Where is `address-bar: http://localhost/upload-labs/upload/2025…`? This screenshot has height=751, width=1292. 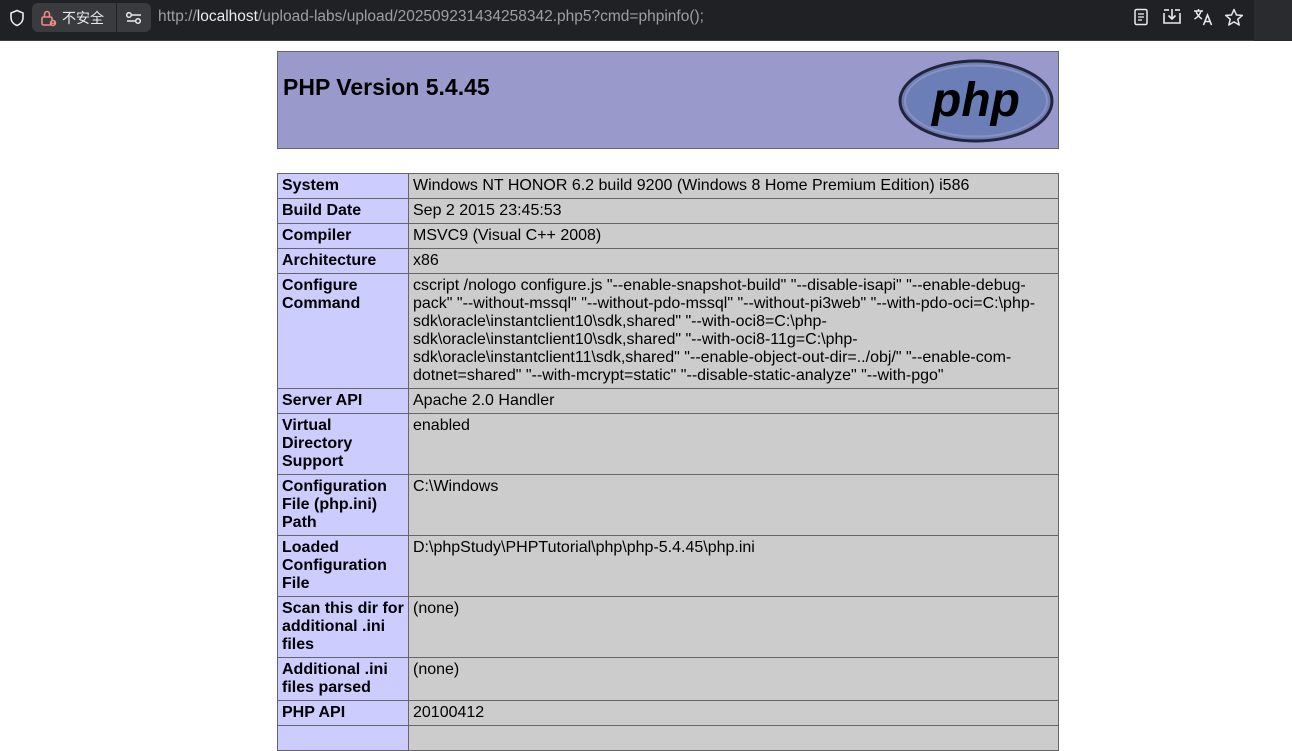 address-bar: http://localhost/upload-labs/upload/2025… is located at coordinates (431, 17).